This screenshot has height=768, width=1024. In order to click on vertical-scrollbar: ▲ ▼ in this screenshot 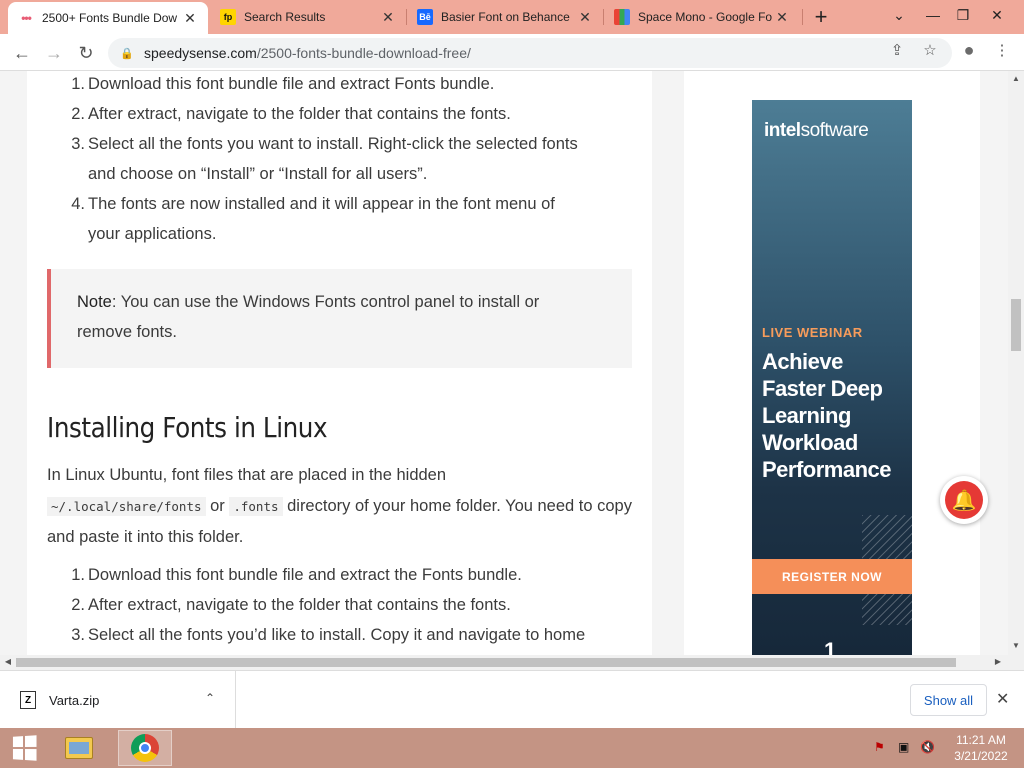, I will do `click(1016, 363)`.